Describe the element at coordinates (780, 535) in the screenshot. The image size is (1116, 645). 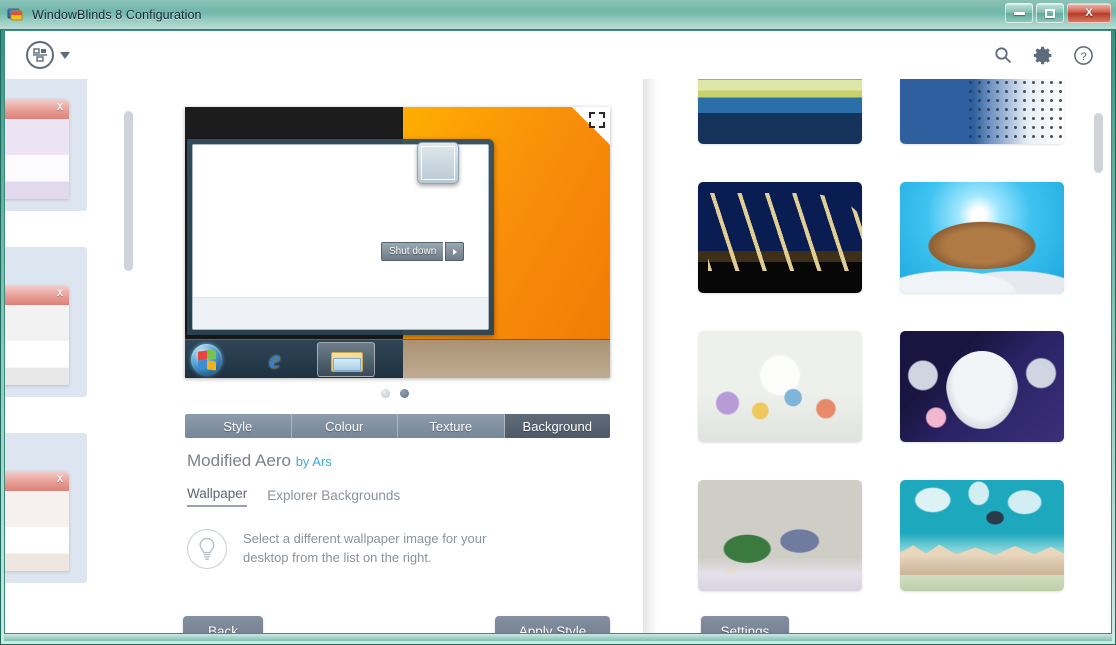
I see `wallpaper-green-insect` at that location.